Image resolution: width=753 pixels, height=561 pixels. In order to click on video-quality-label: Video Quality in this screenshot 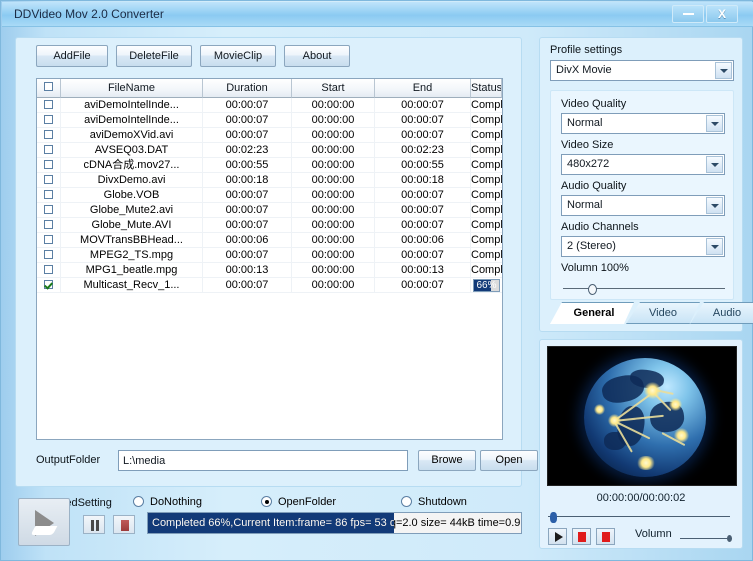, I will do `click(594, 104)`.